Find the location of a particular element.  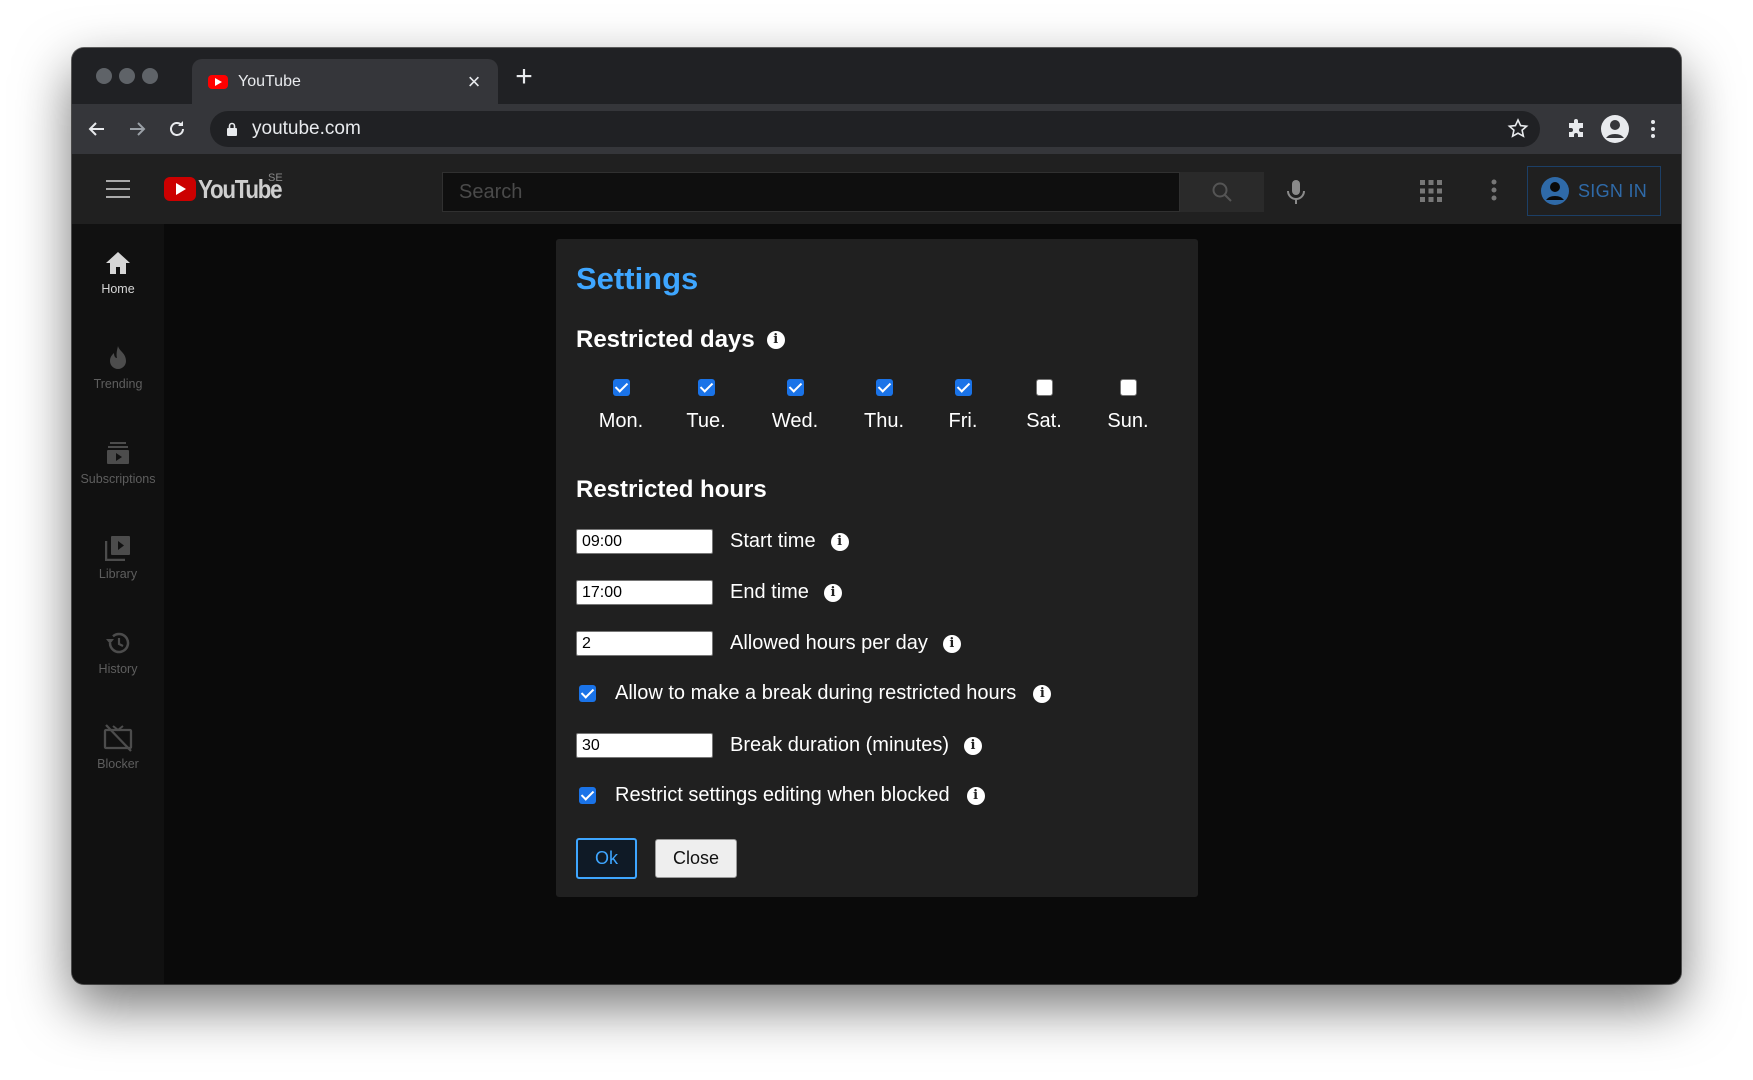

day-sunday: Sun. is located at coordinates (1128, 406).